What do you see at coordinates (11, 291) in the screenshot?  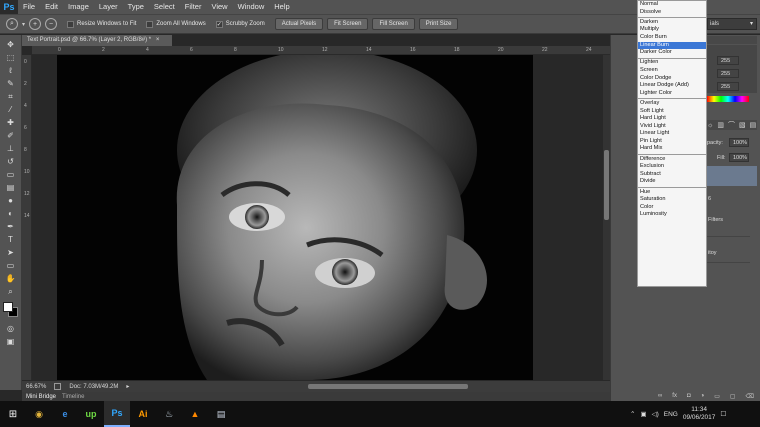 I see `zoom-tool-icon: ⌕` at bounding box center [11, 291].